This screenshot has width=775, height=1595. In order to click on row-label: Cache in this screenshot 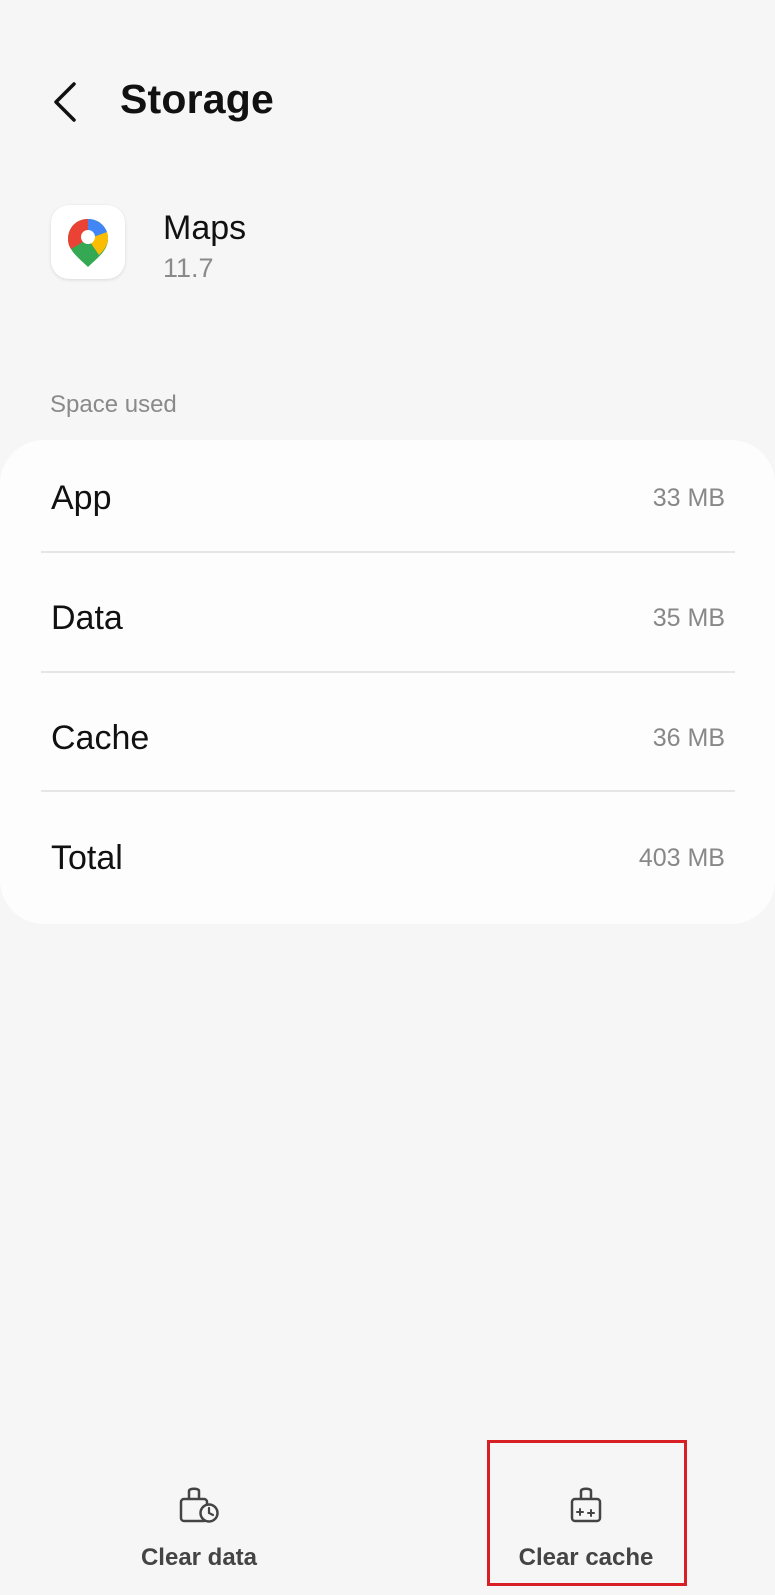, I will do `click(100, 738)`.